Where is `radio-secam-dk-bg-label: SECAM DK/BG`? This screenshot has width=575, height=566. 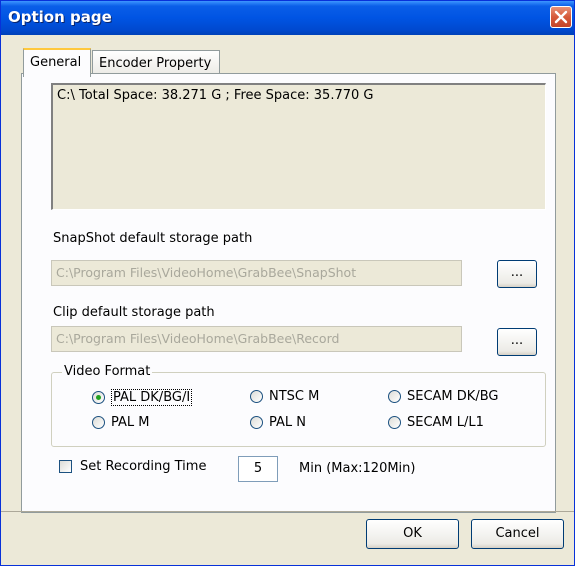 radio-secam-dk-bg-label: SECAM DK/BG is located at coordinates (453, 396).